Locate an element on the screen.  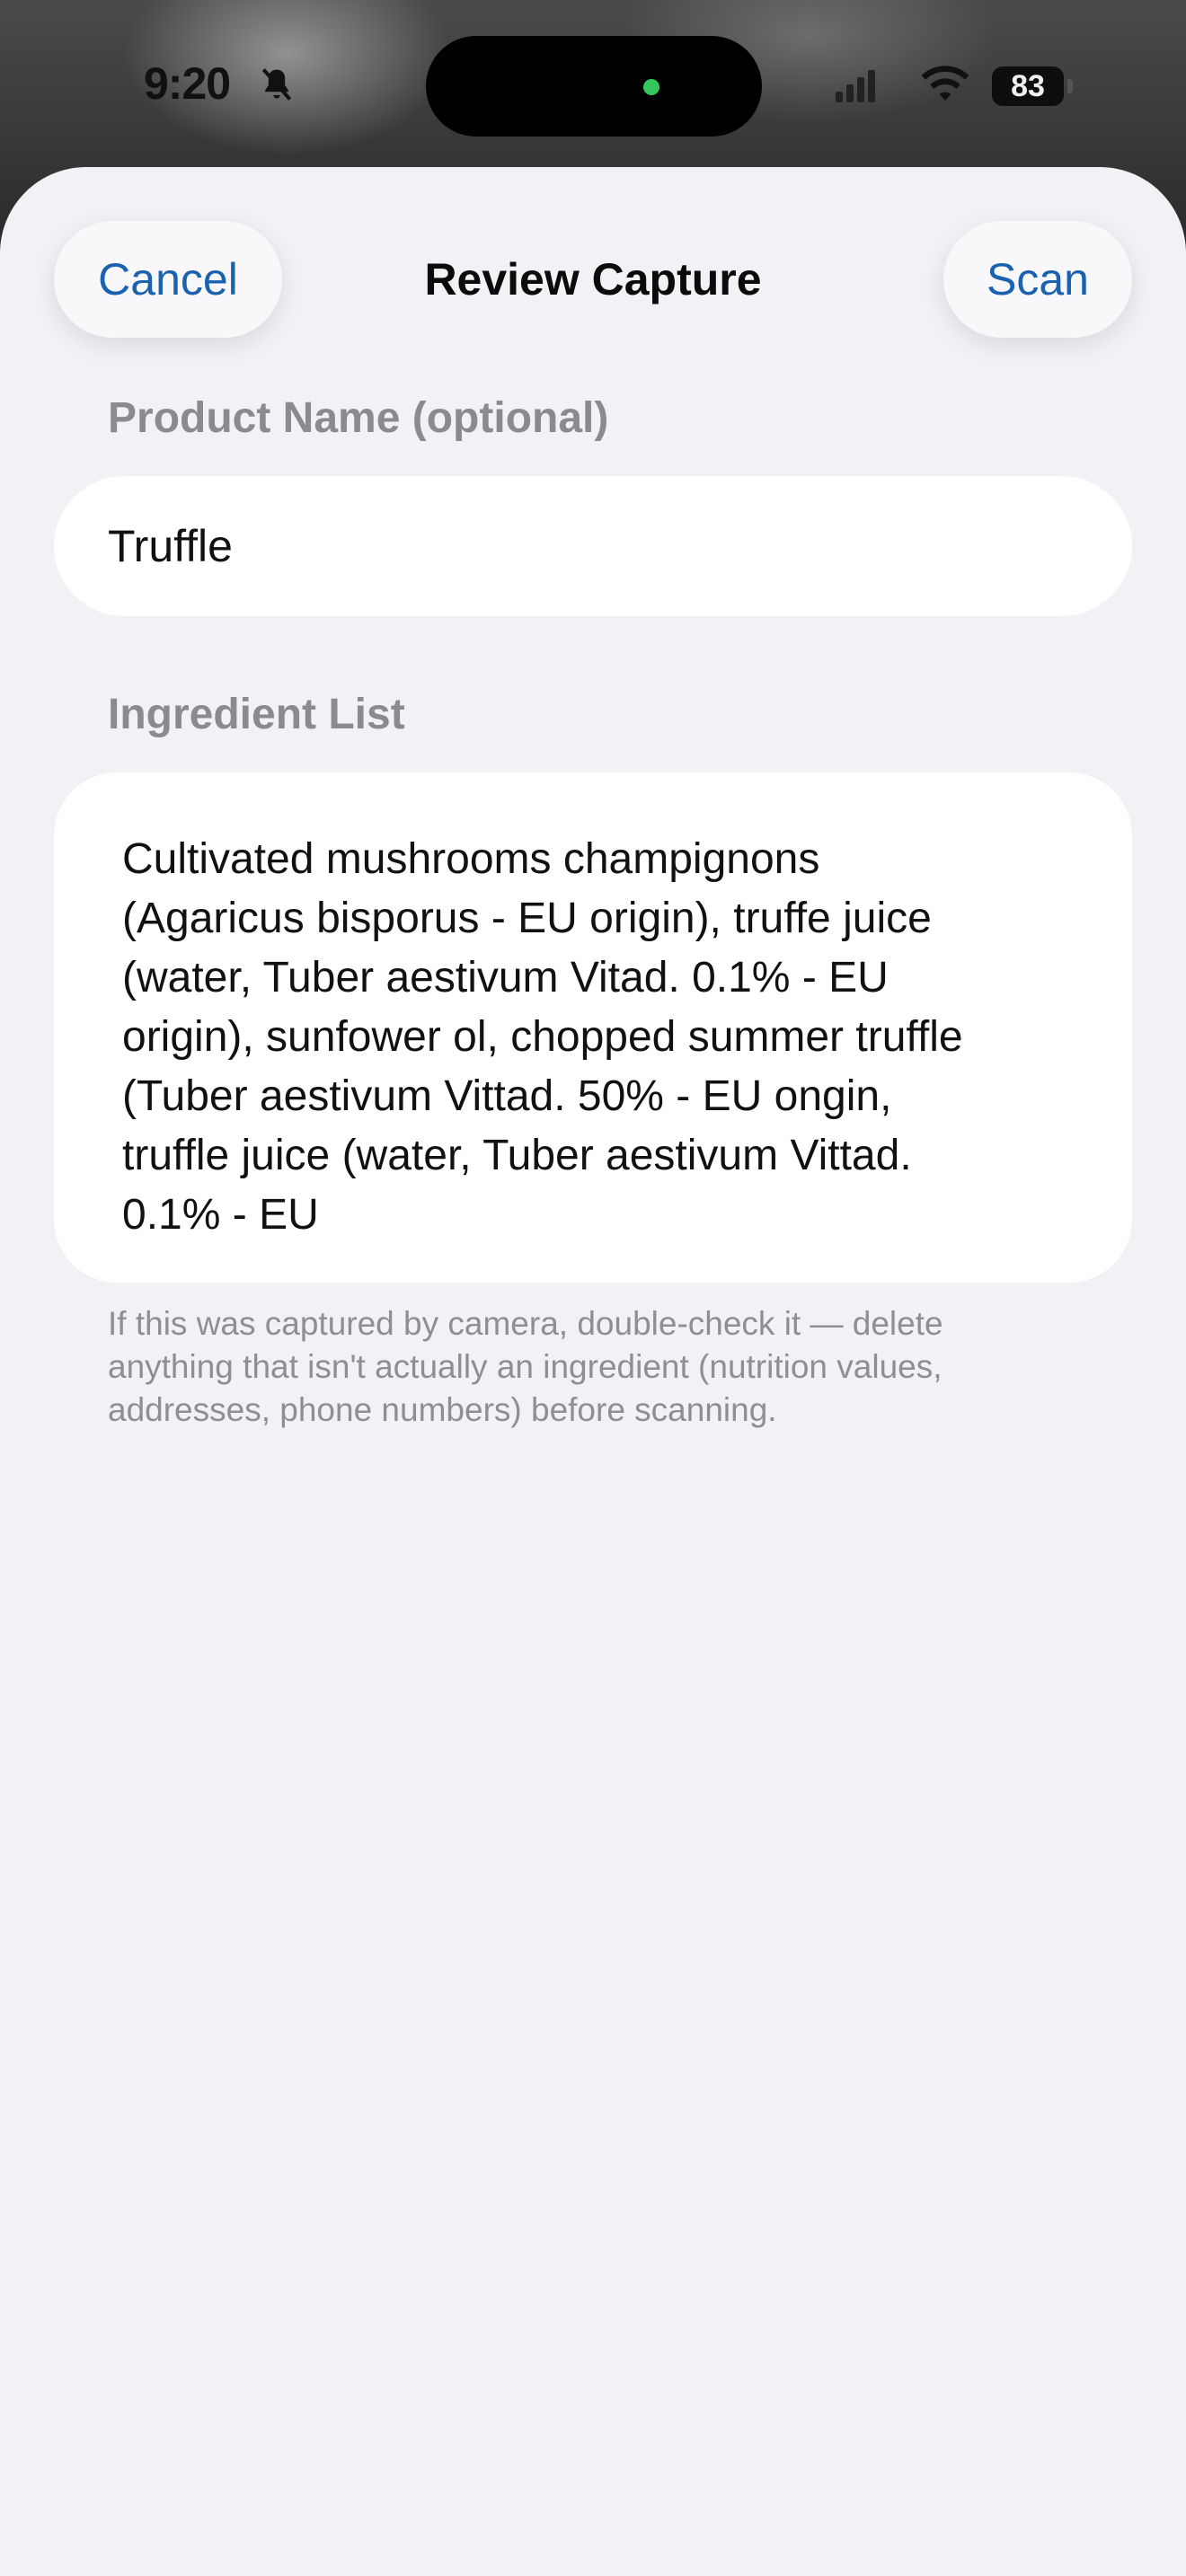
status-time: 9:20 is located at coordinates (187, 83).